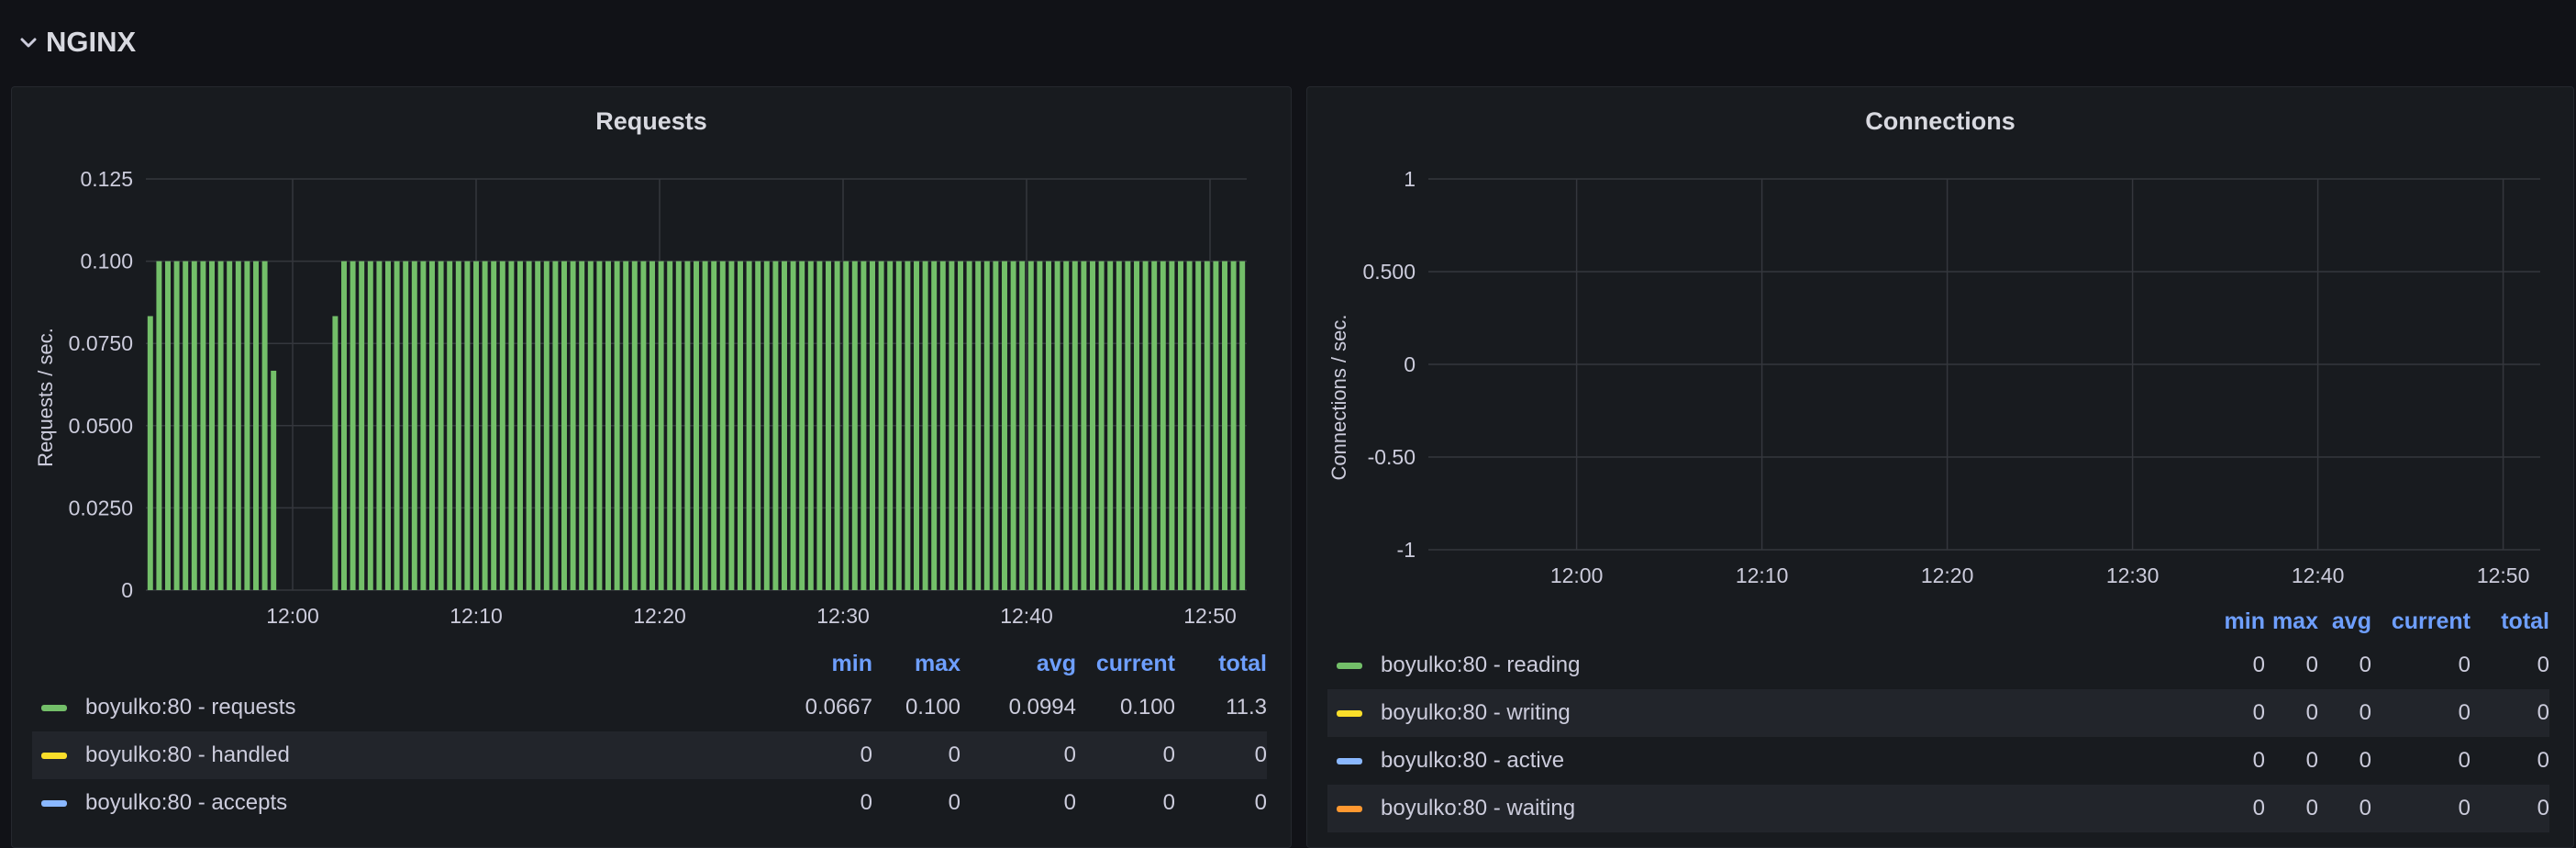  What do you see at coordinates (434, 755) in the screenshot?
I see `series-name: boyulko:80 - handled` at bounding box center [434, 755].